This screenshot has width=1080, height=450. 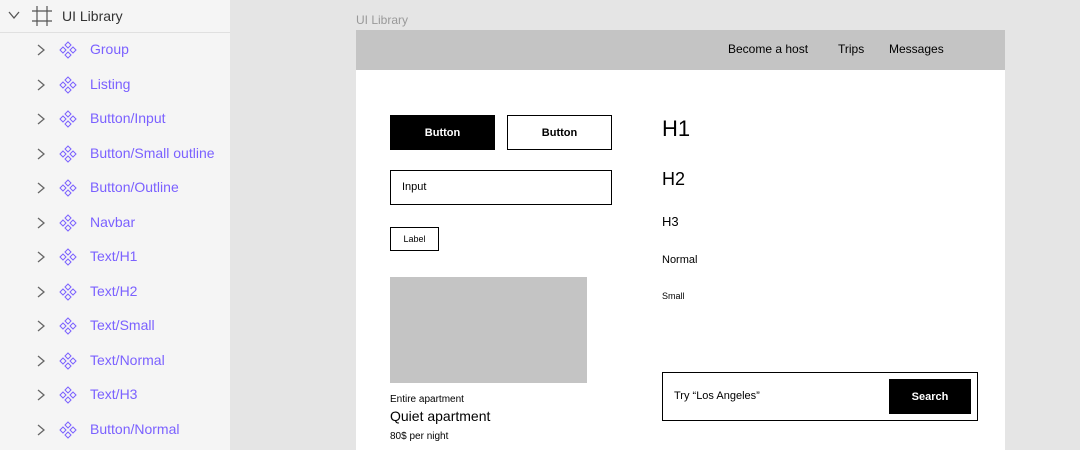 I want to click on listing-type: Entire apartment, so click(x=427, y=399).